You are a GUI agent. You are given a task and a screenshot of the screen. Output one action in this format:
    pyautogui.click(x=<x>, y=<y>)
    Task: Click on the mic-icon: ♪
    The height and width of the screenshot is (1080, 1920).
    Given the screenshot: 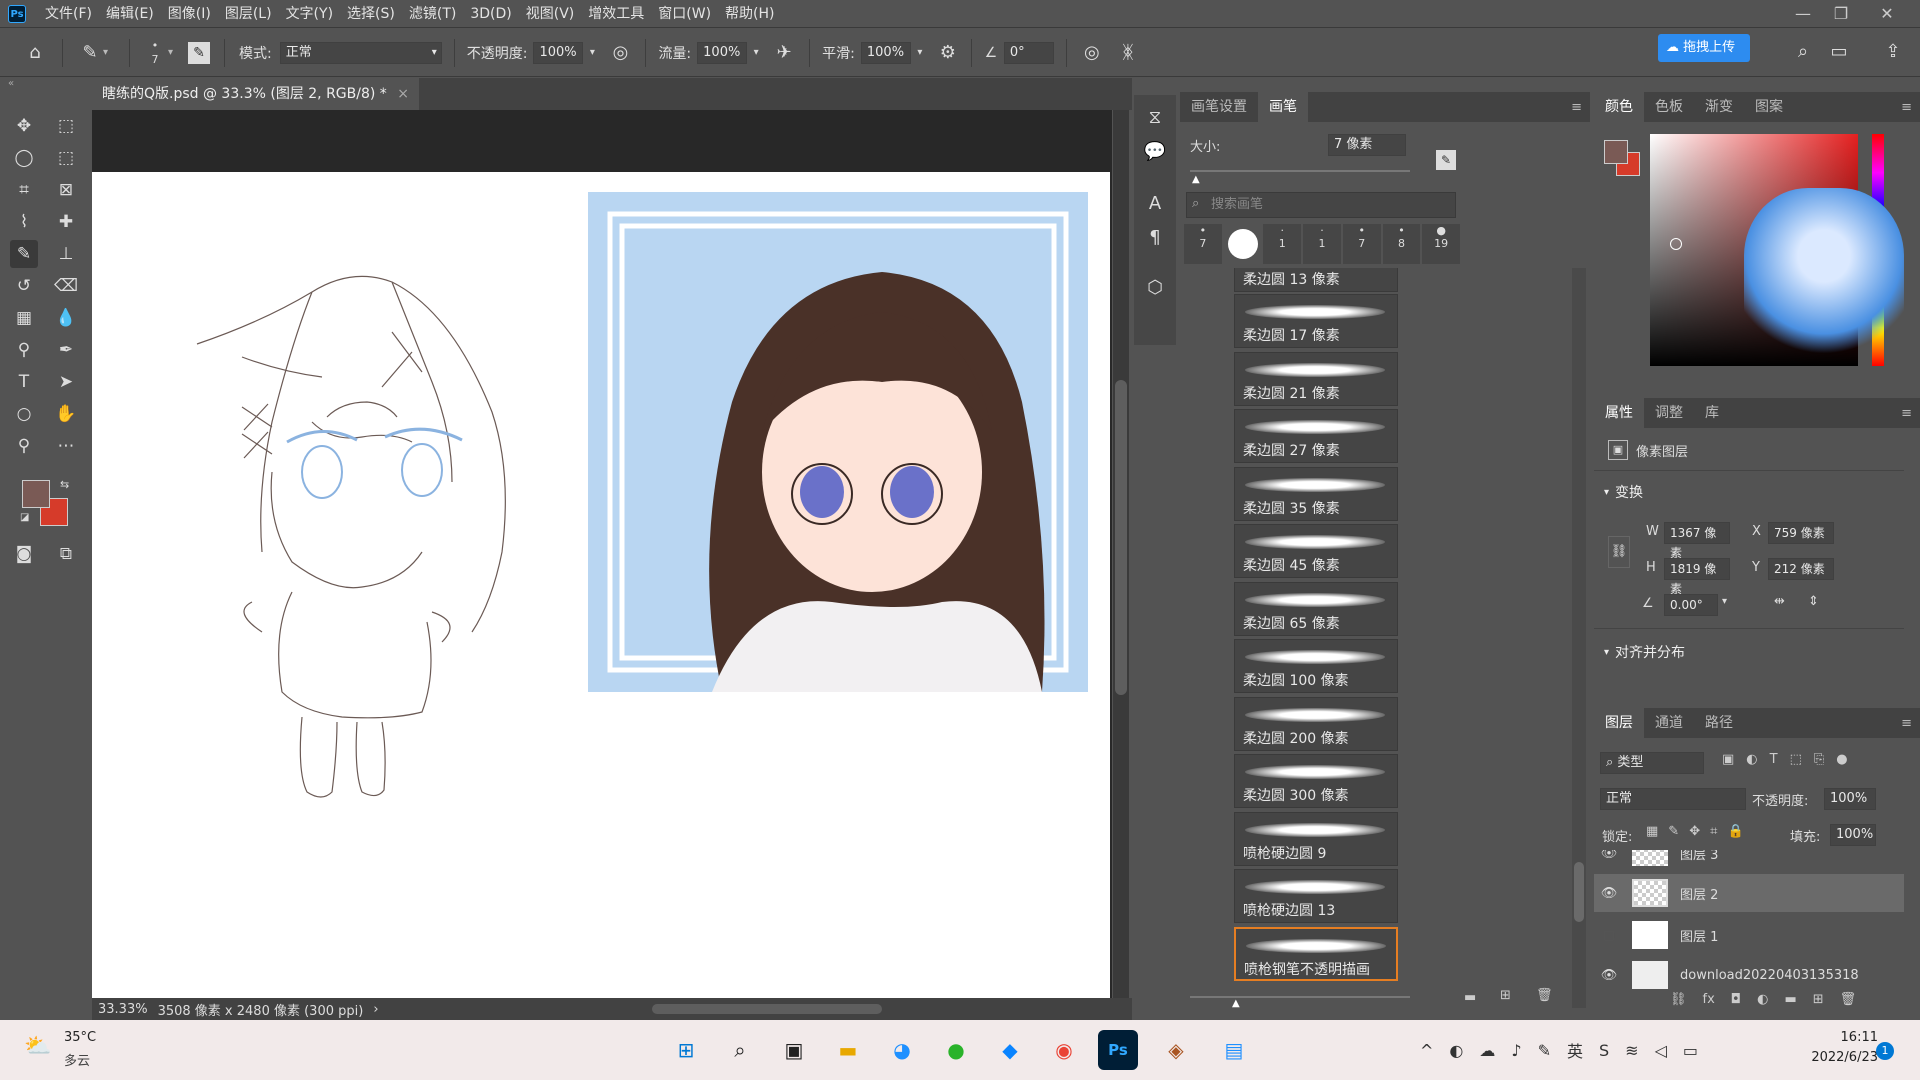 What is the action you would take?
    pyautogui.click(x=1516, y=1050)
    